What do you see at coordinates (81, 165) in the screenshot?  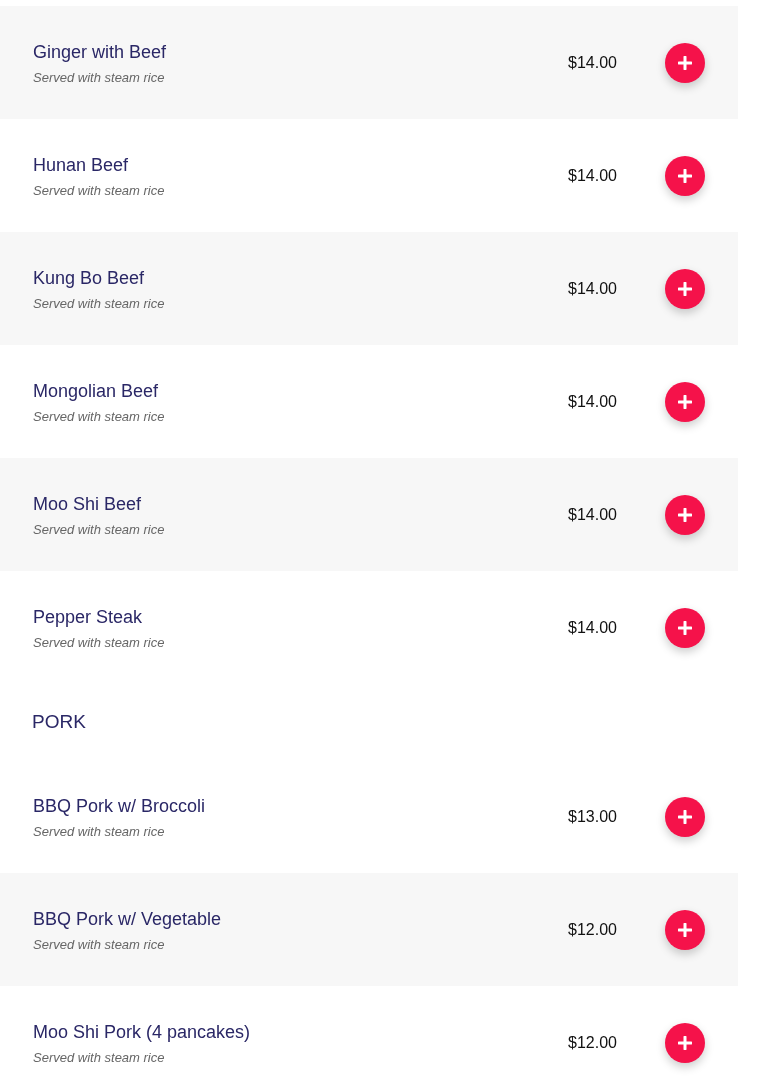 I see `item-name: Hunan Beef` at bounding box center [81, 165].